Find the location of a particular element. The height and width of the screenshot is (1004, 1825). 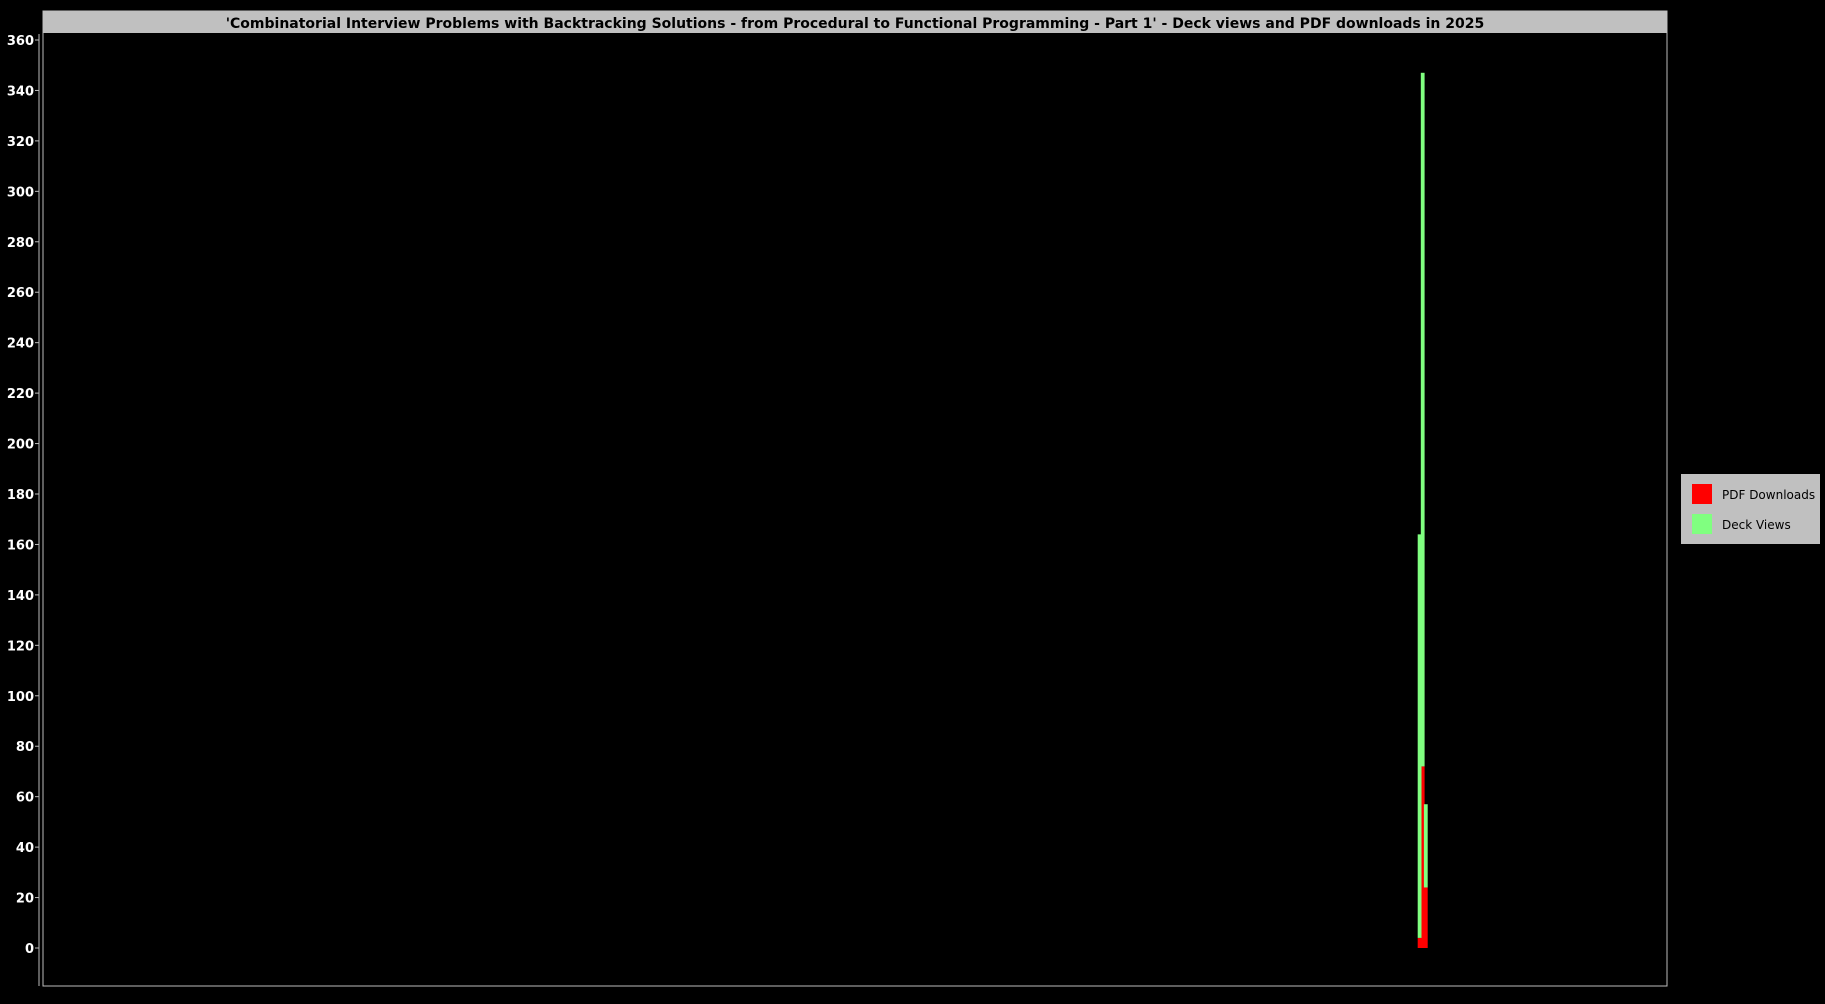

y-tick-label: 280 is located at coordinates (20, 243).